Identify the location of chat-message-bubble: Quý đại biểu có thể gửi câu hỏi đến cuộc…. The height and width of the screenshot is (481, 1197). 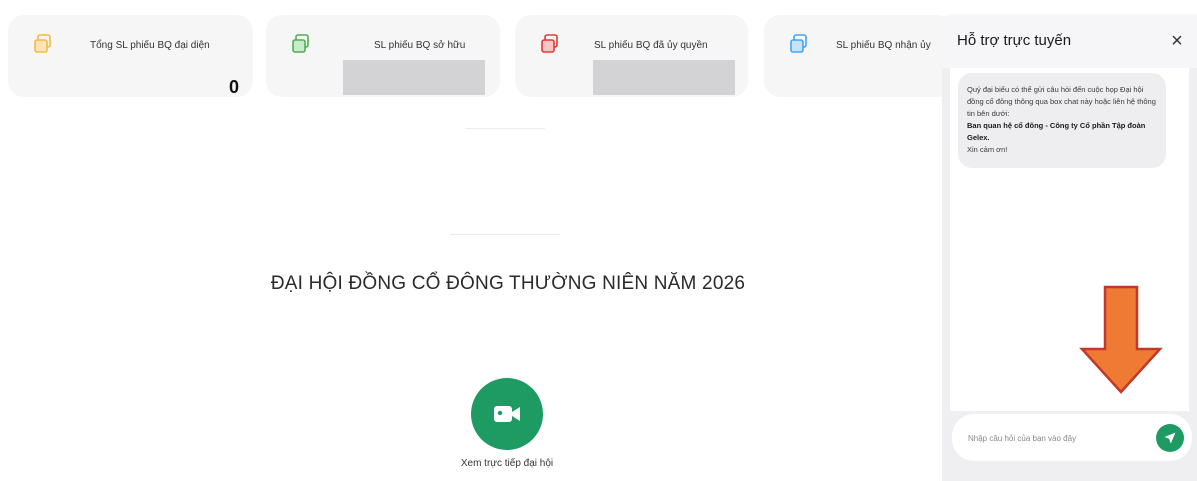
(1062, 120).